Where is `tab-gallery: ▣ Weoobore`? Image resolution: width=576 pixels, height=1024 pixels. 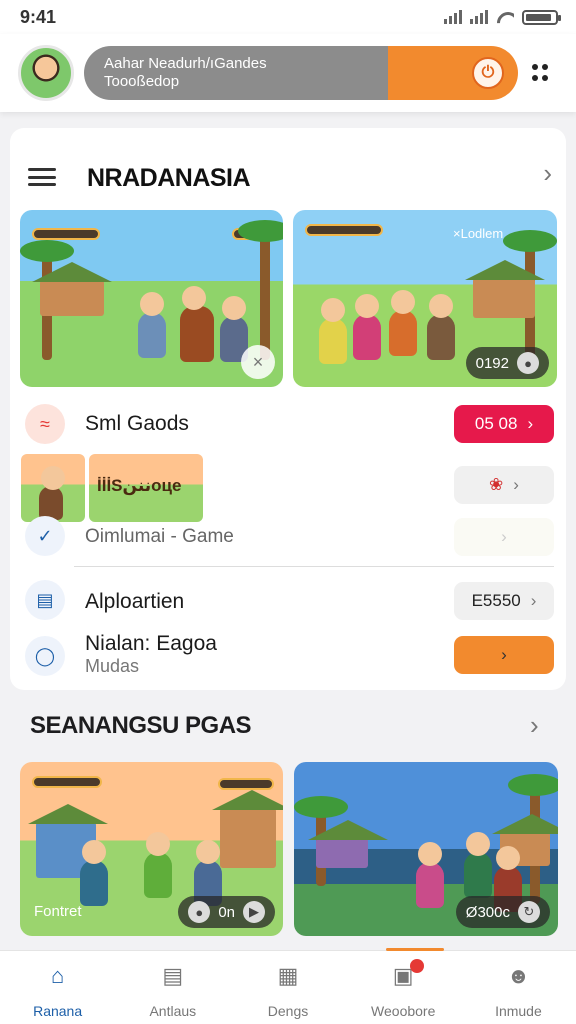 tab-gallery: ▣ Weoobore is located at coordinates (403, 987).